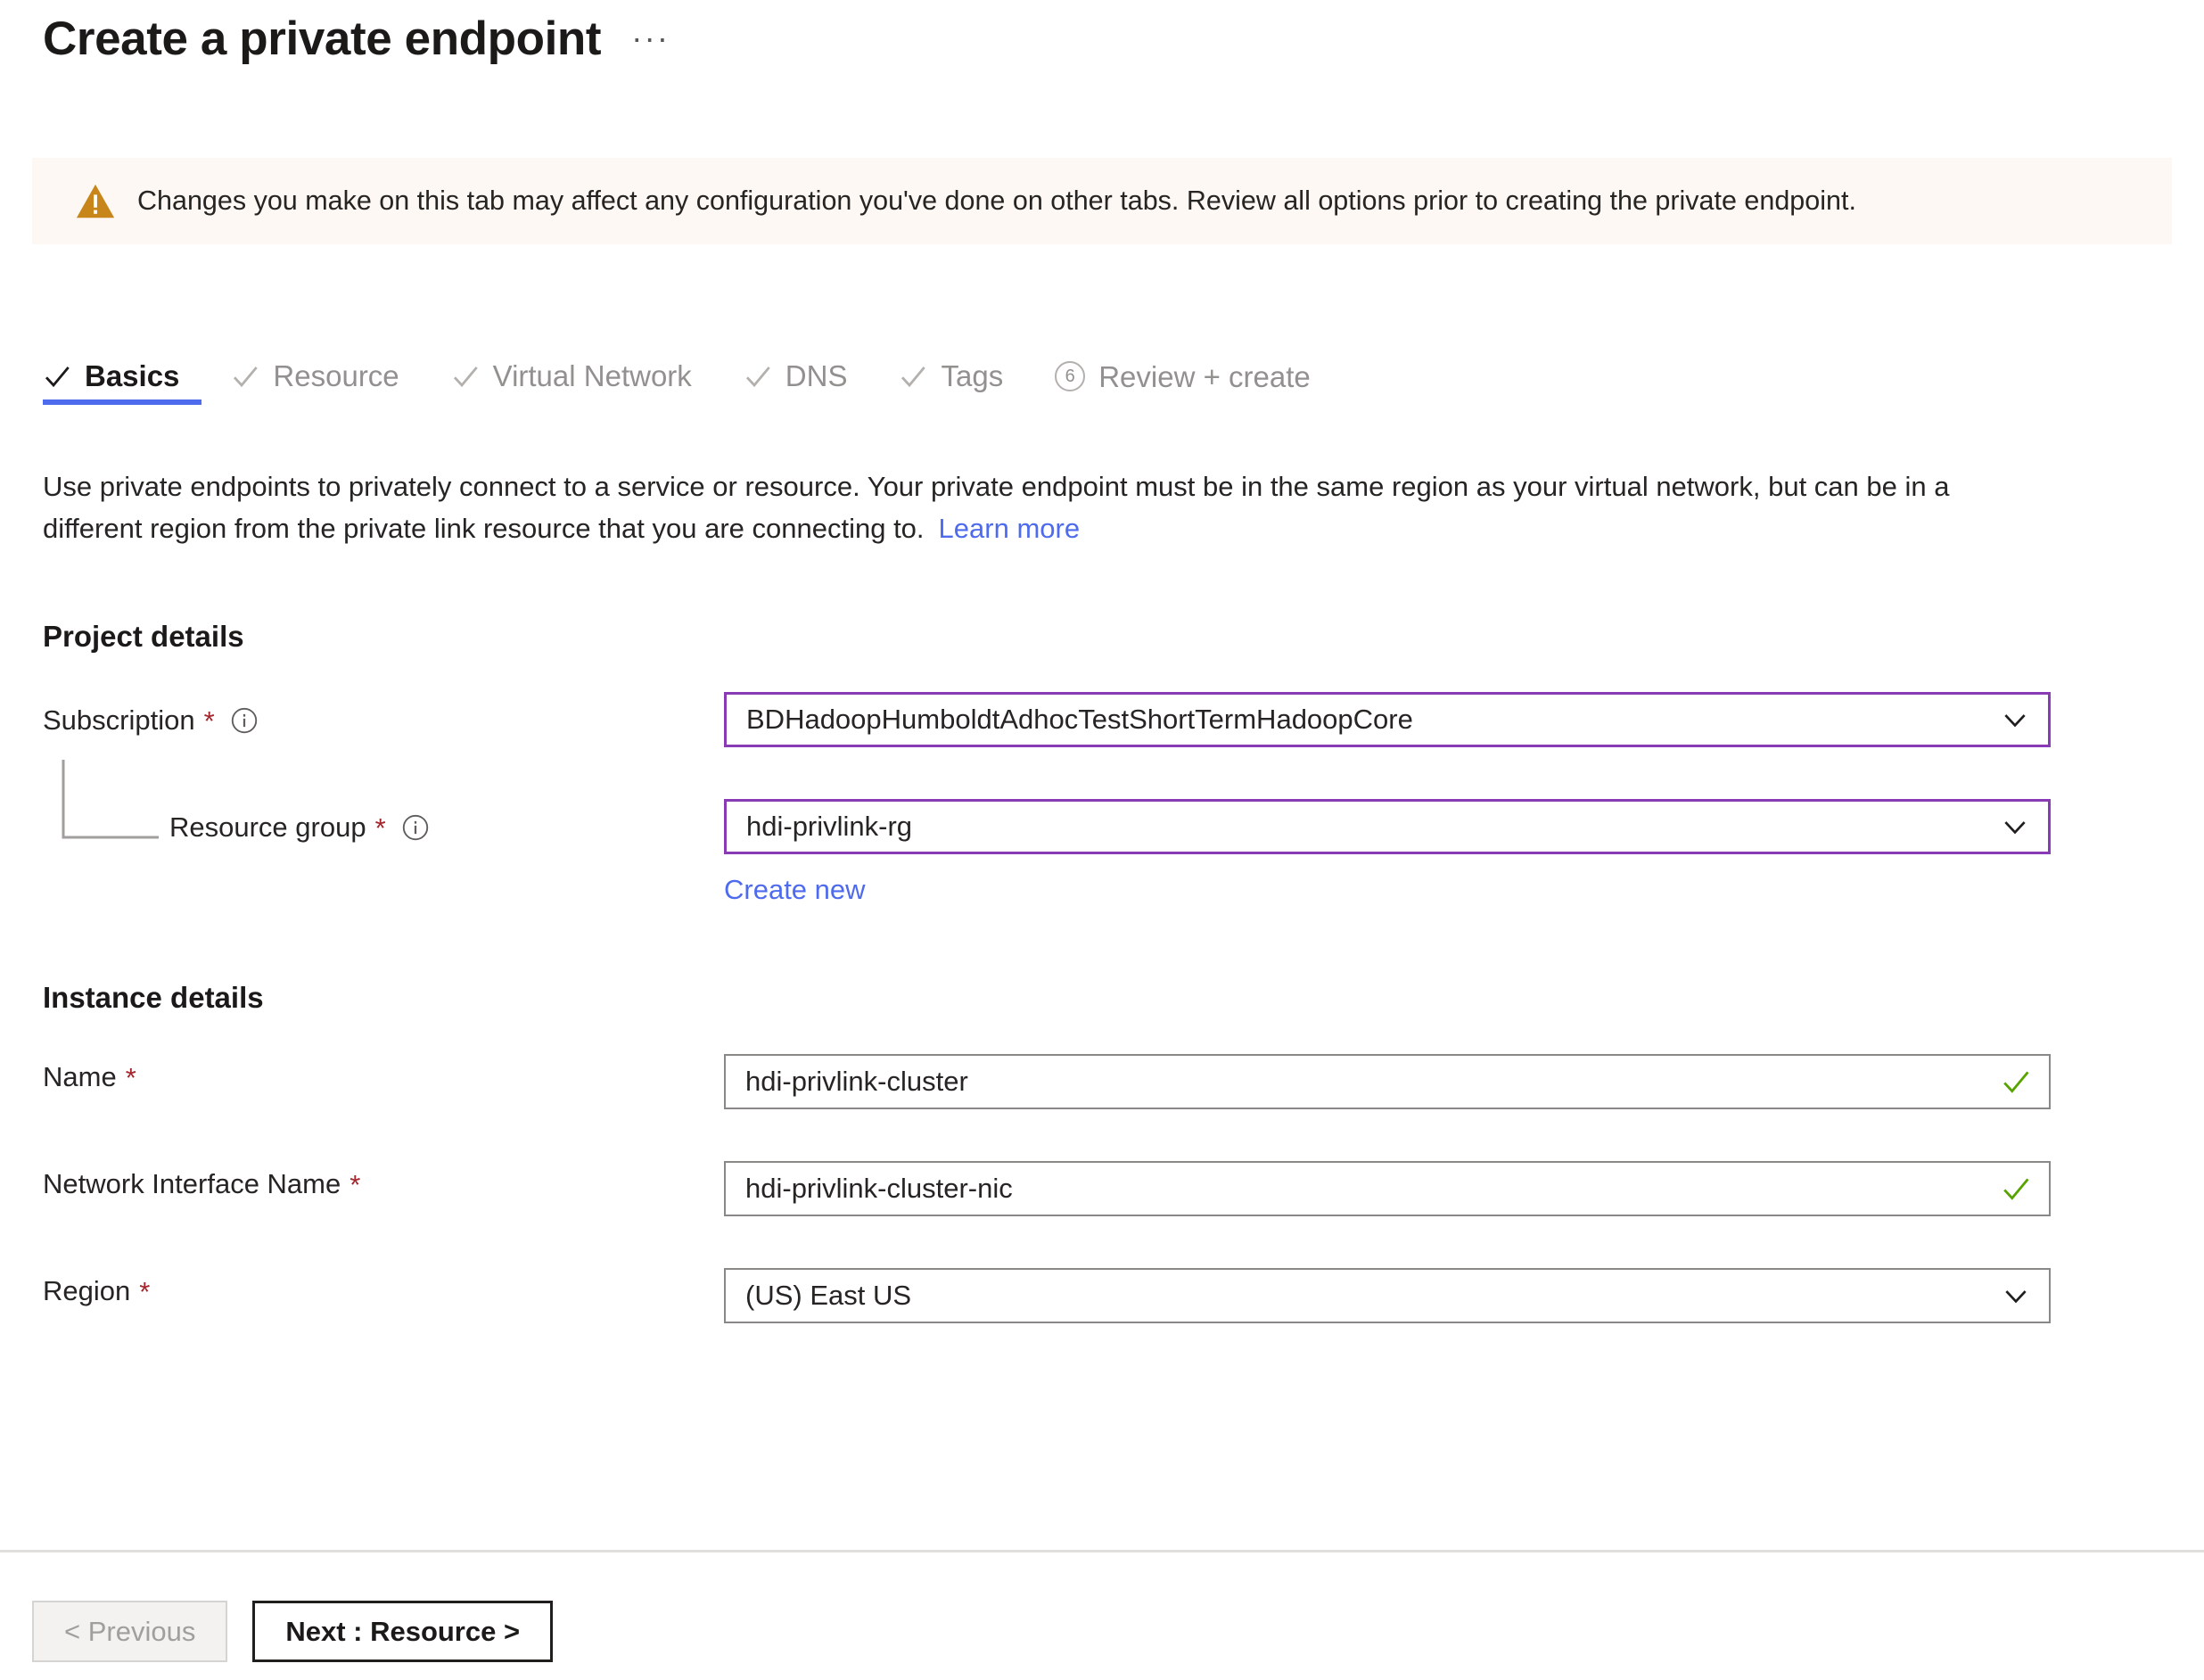 This screenshot has height=1680, width=2204. What do you see at coordinates (829, 1295) in the screenshot?
I see `region-value: (US) East US` at bounding box center [829, 1295].